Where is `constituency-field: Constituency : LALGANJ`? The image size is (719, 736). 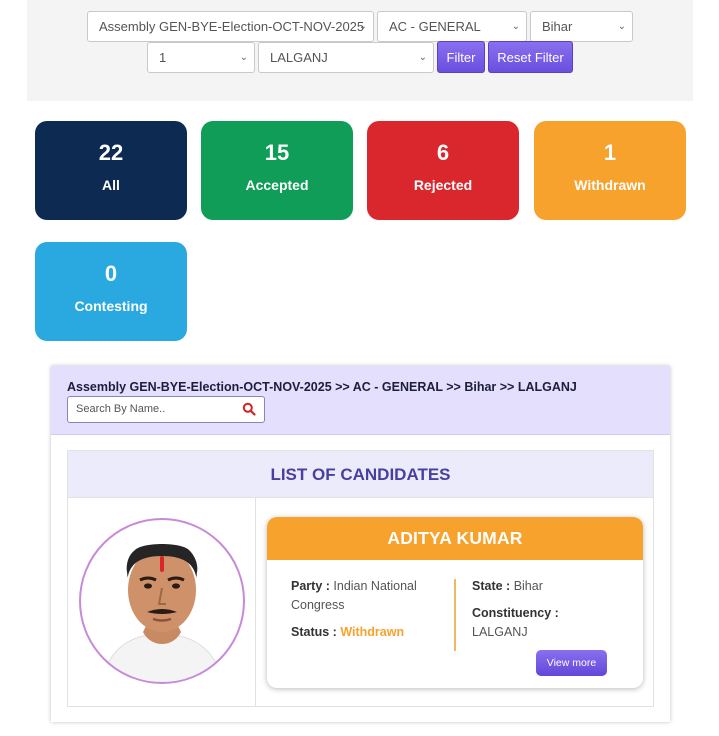
constituency-field: Constituency : LALGANJ is located at coordinates (547, 623).